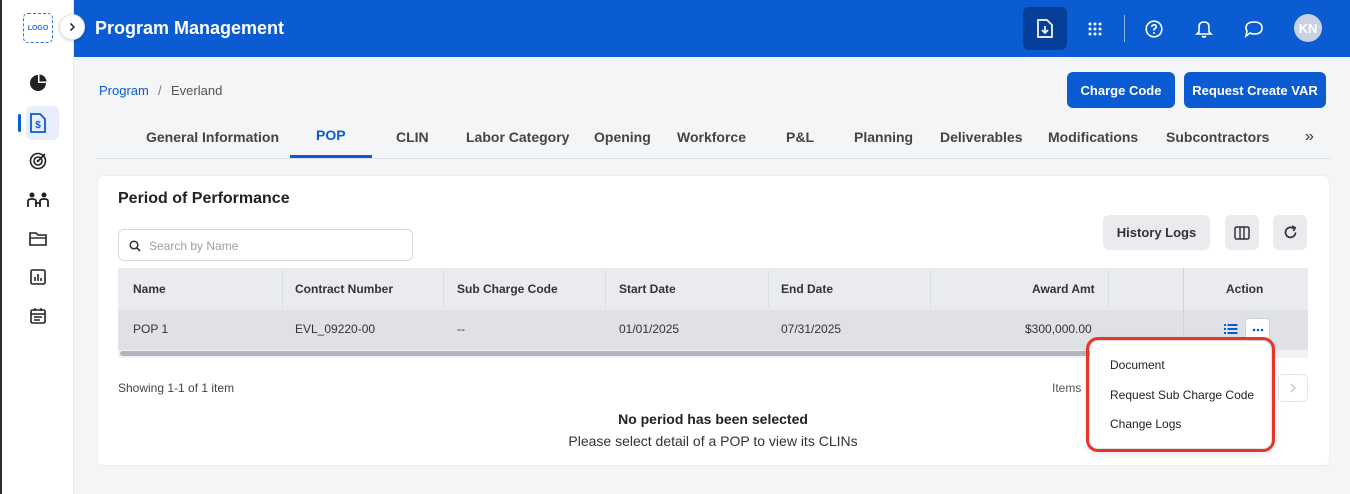 This screenshot has width=1350, height=494. Describe the element at coordinates (38, 28) in the screenshot. I see `logo: LOGO` at that location.